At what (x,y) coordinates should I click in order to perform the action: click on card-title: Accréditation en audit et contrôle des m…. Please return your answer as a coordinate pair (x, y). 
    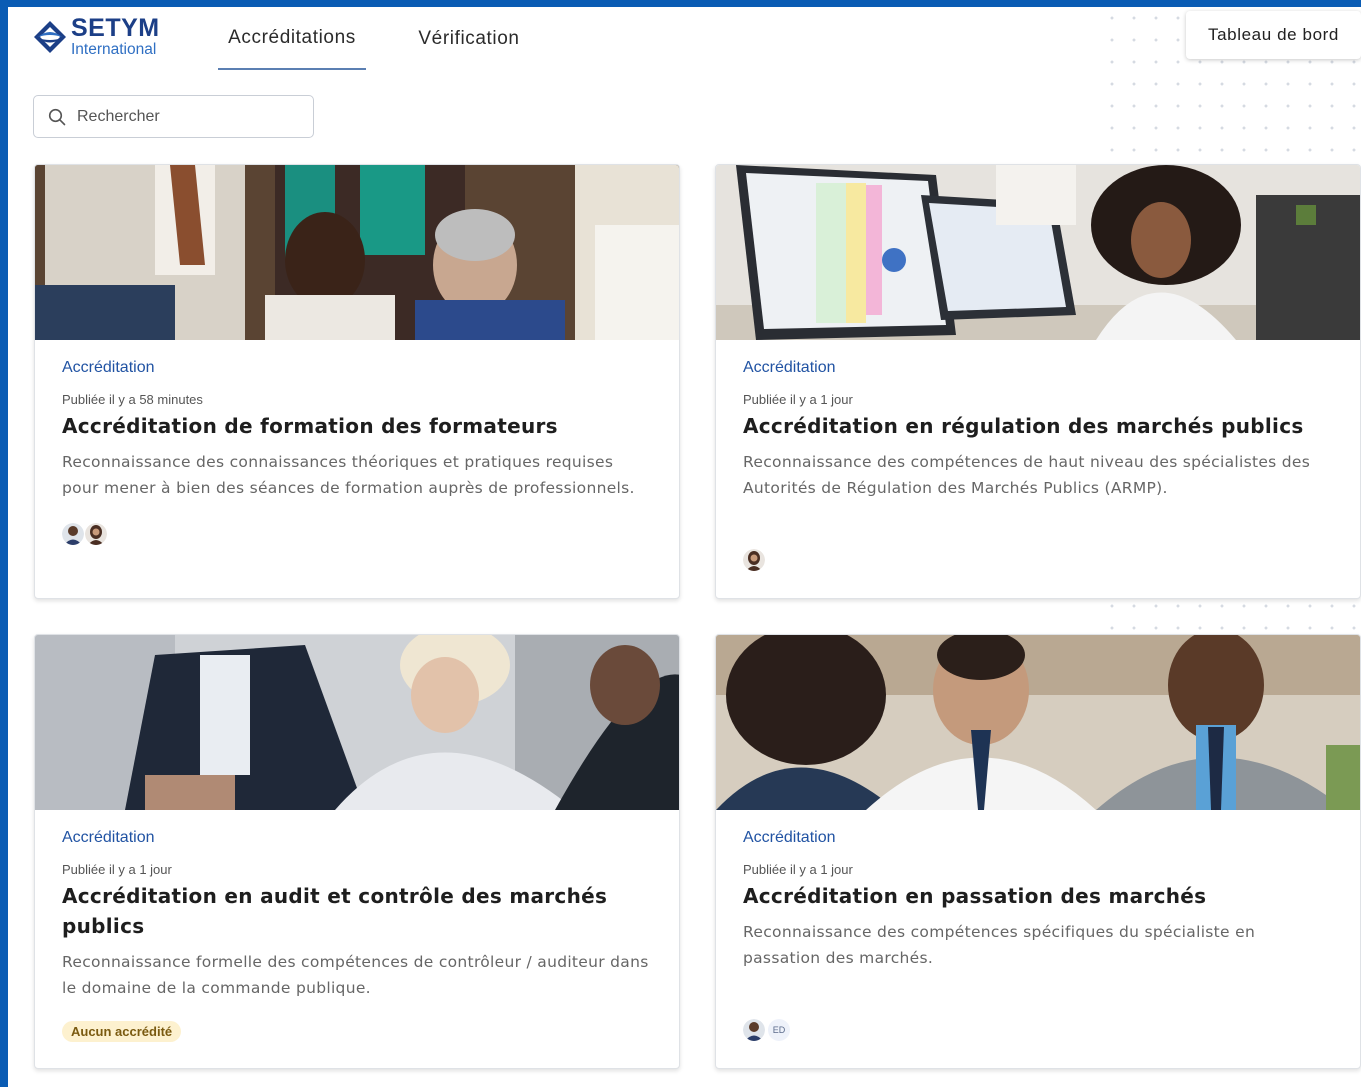
    Looking at the image, I should click on (358, 911).